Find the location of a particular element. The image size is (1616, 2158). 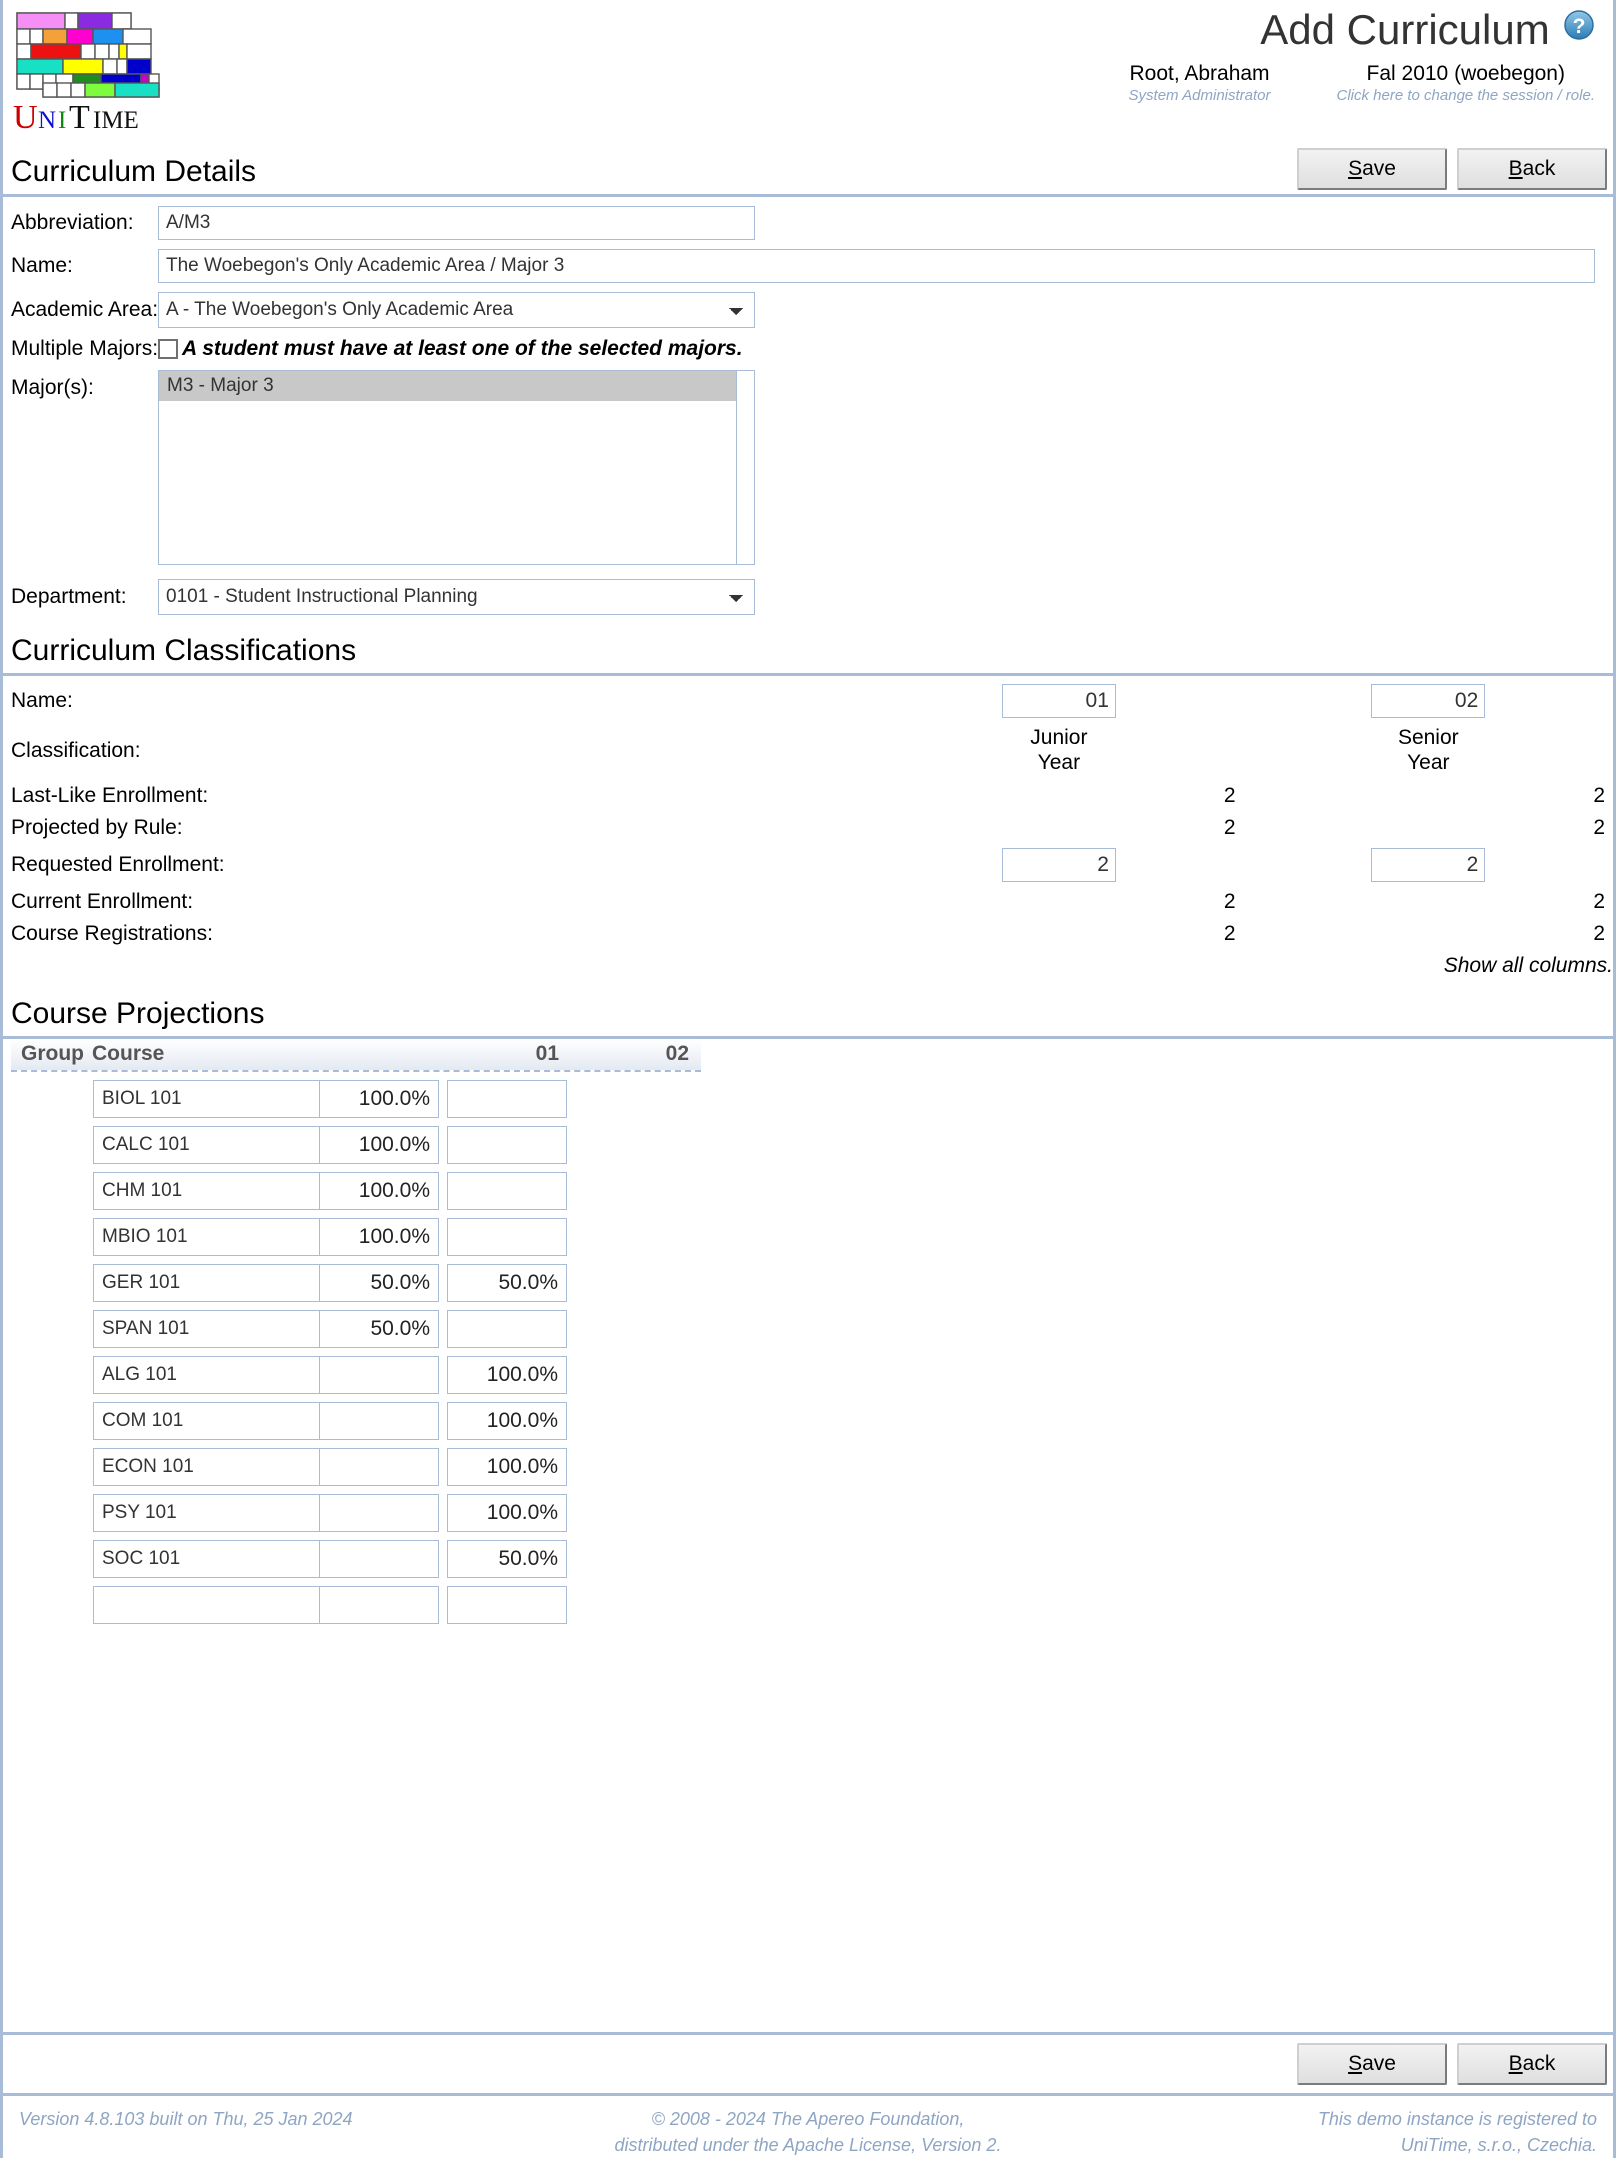

last-like-value-02: 2 is located at coordinates (1599, 795).